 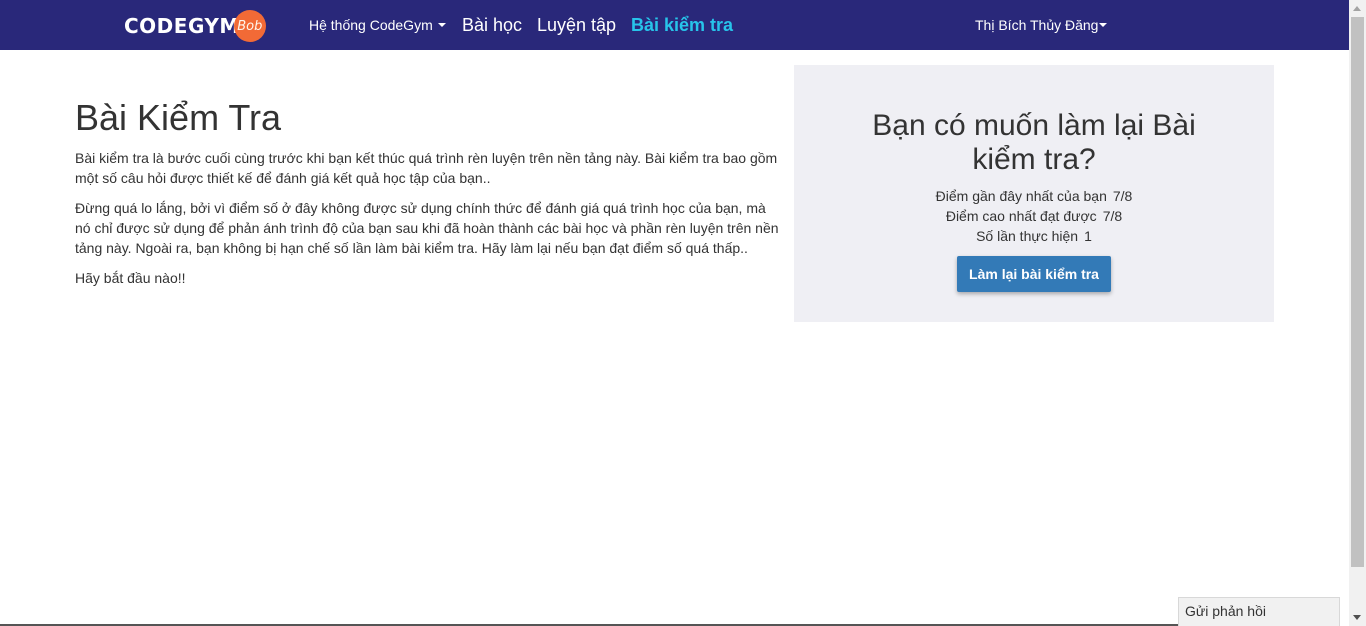 I want to click on nav-lessons-link: Bài học, so click(x=492, y=25).